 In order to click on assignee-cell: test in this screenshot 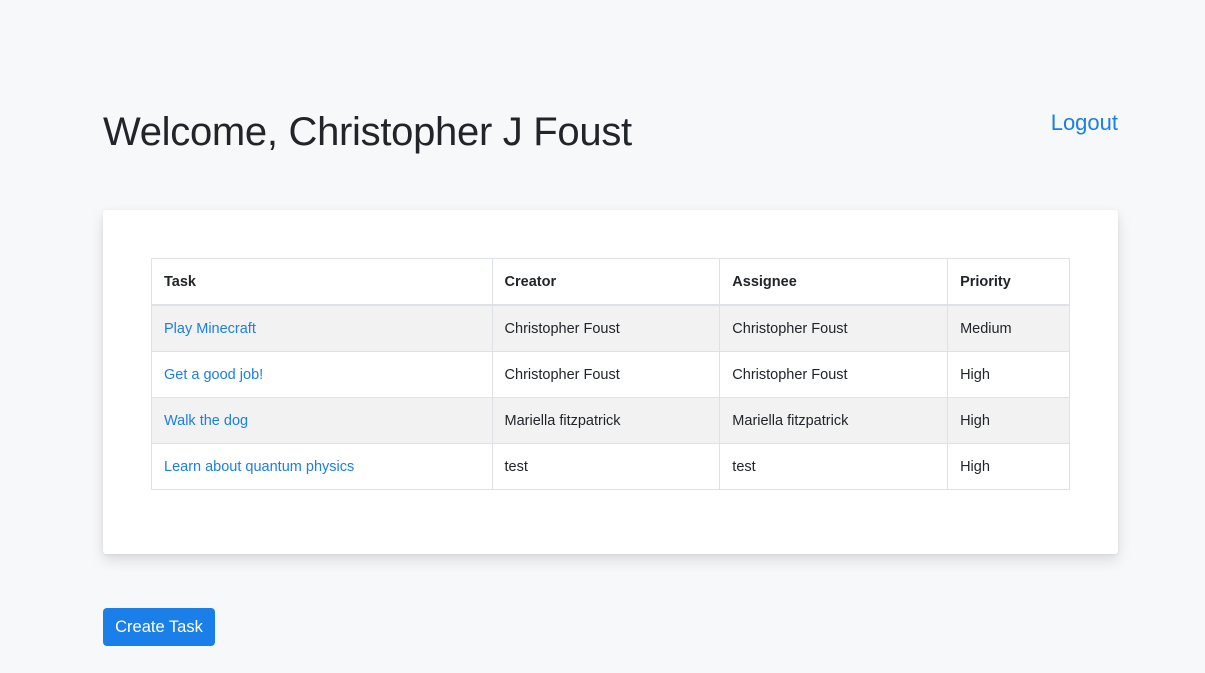, I will do `click(834, 466)`.